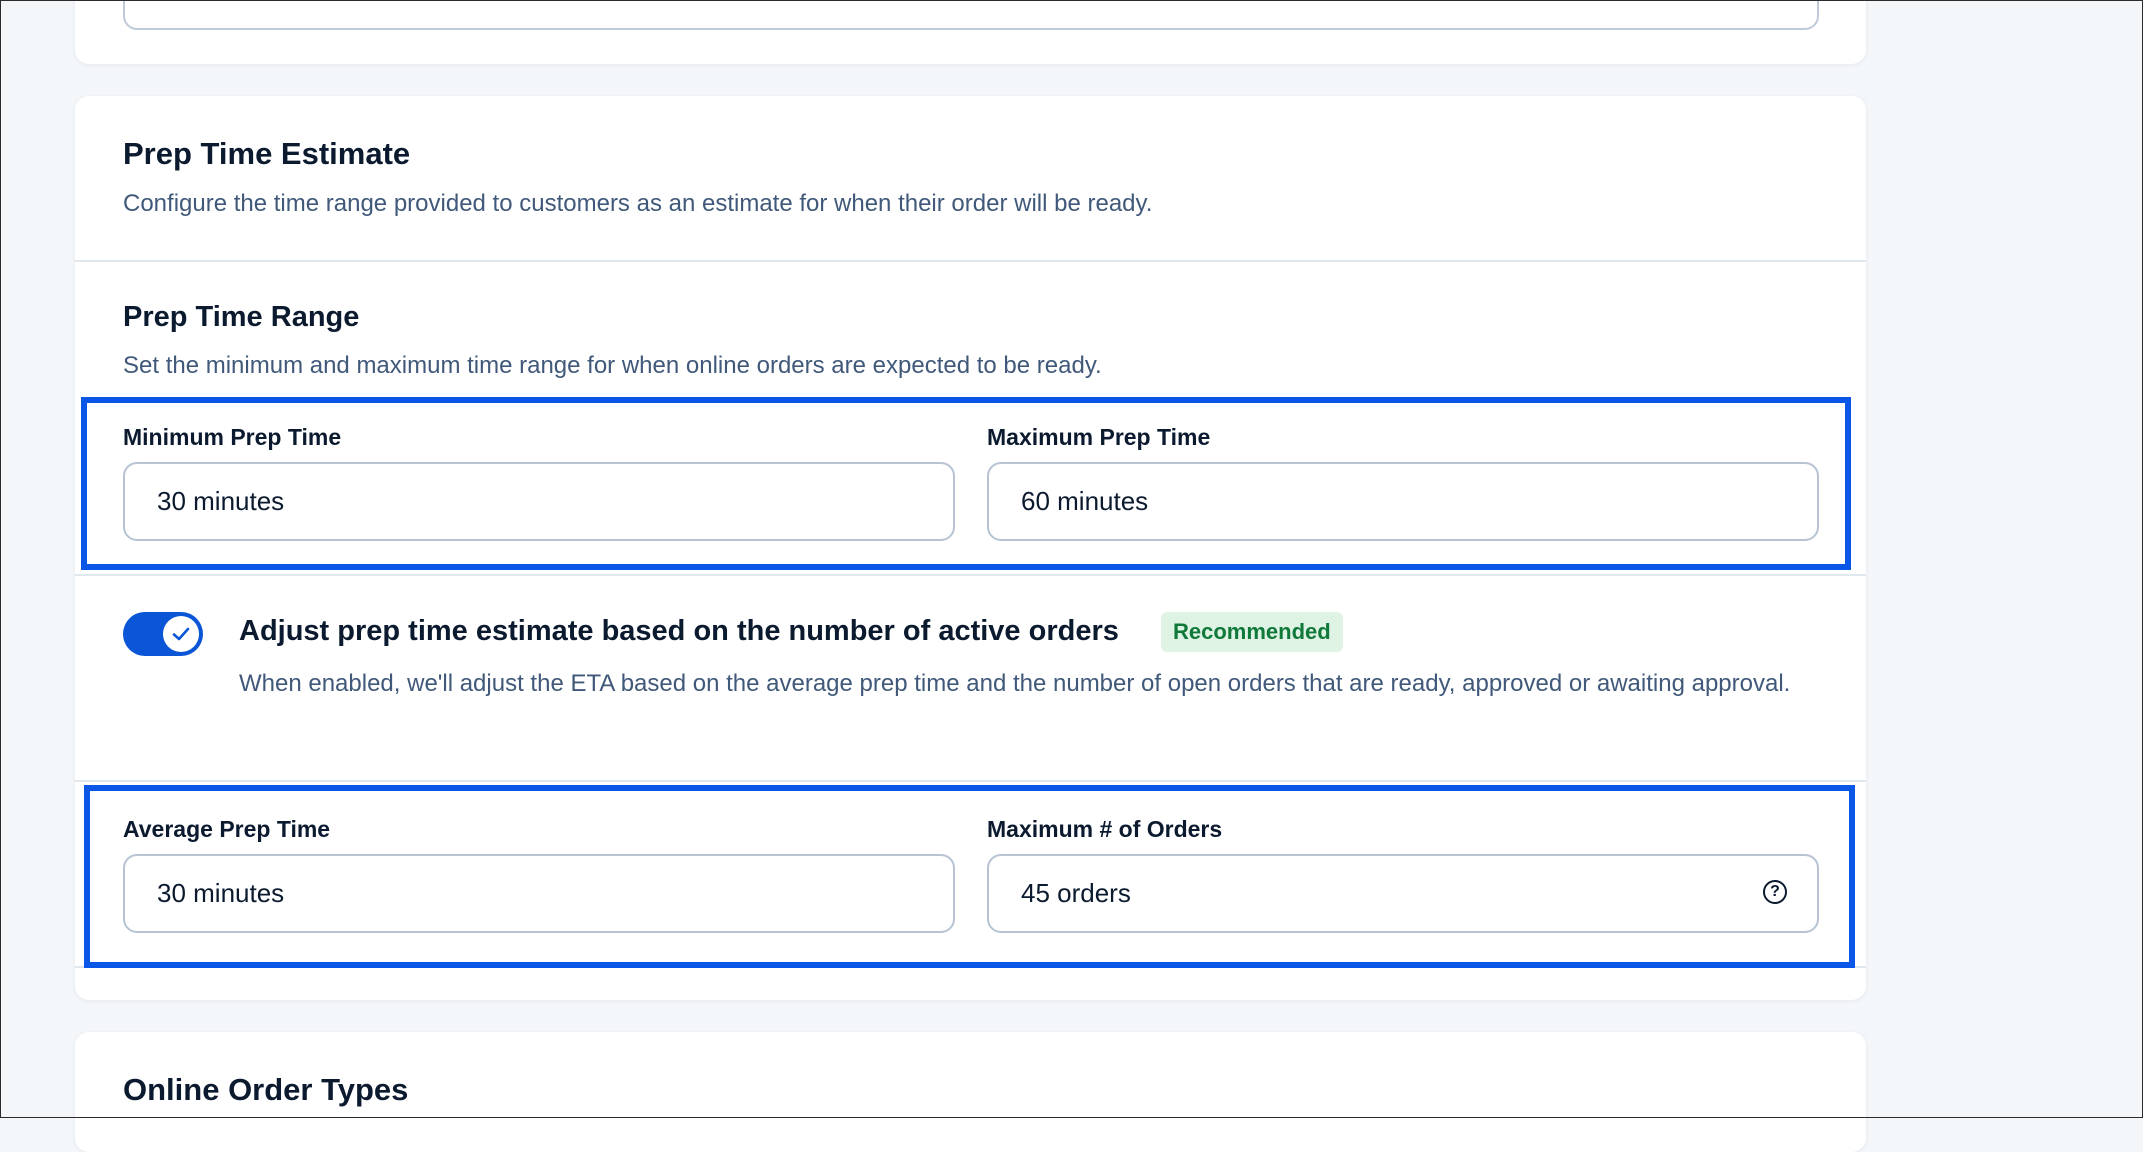  I want to click on minimum-prep-time-value: 30 minutes, so click(221, 501).